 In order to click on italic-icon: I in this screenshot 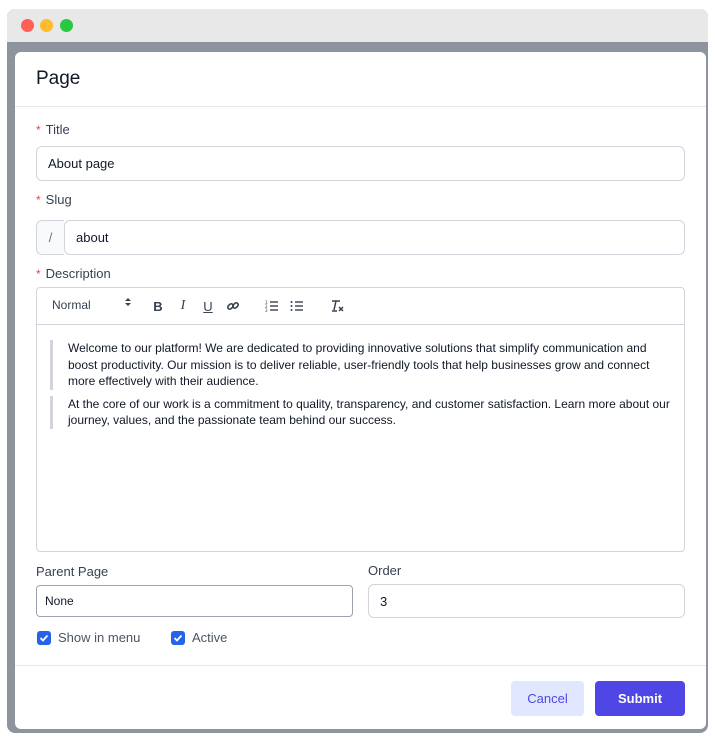, I will do `click(183, 306)`.